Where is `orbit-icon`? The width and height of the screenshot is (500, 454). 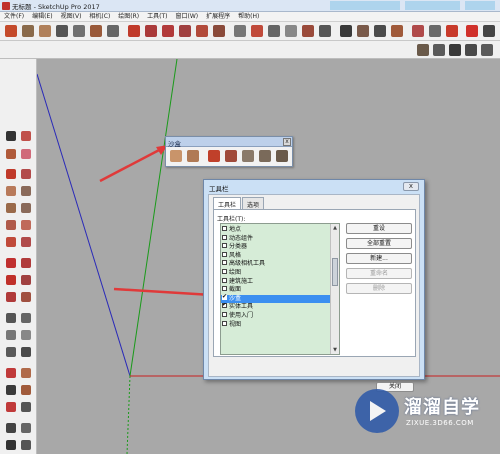
orbit-icon is located at coordinates (346, 31).